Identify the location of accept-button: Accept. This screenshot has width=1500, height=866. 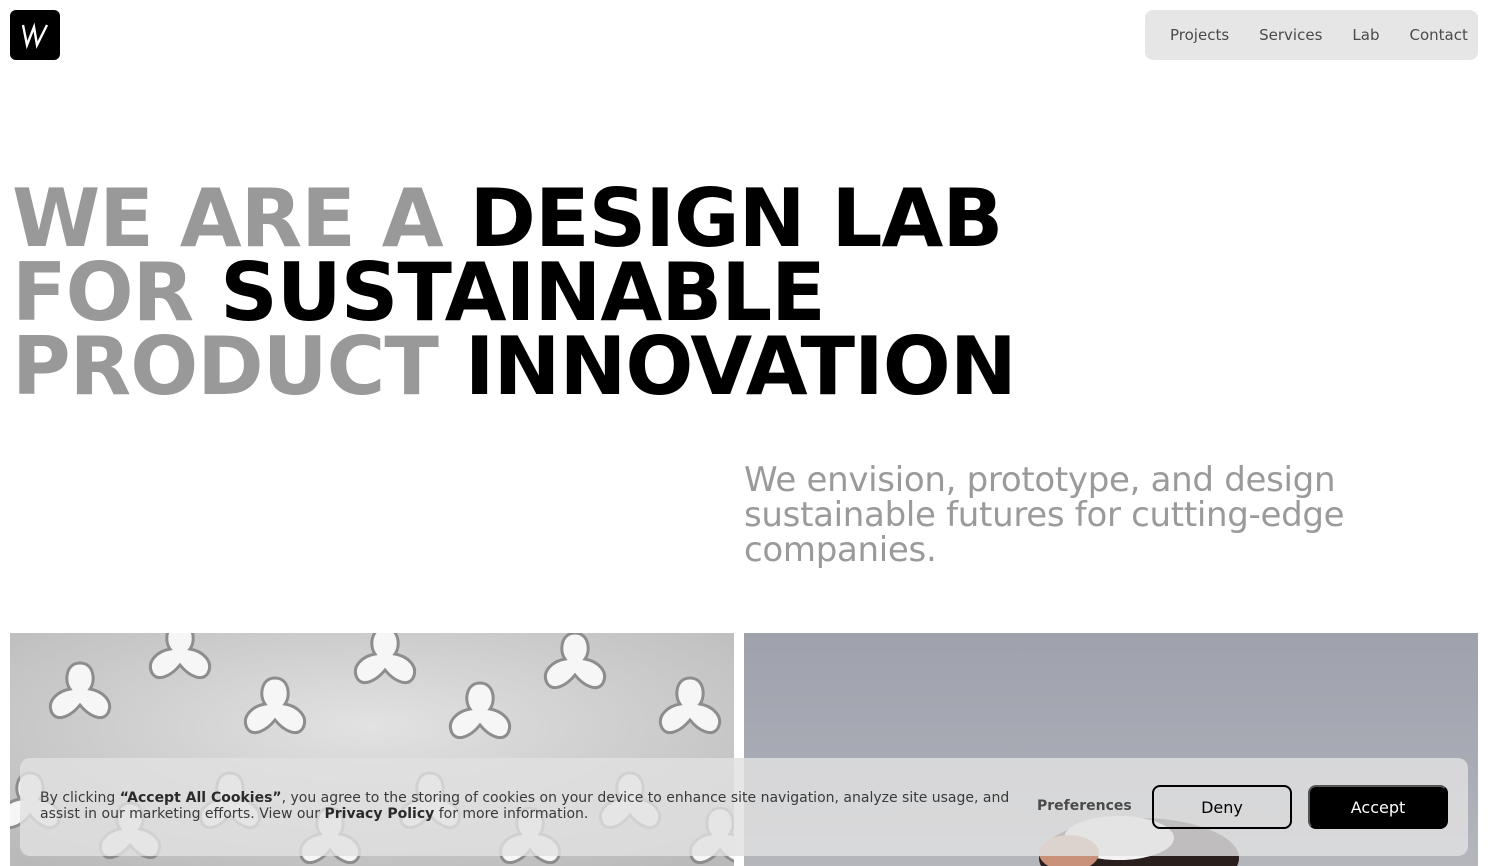
(1378, 807).